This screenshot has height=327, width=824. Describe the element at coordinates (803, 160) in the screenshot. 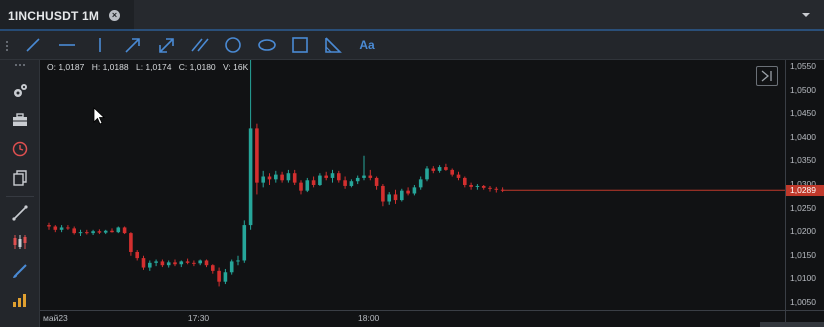

I see `price-tick-label: 1,0350` at that location.